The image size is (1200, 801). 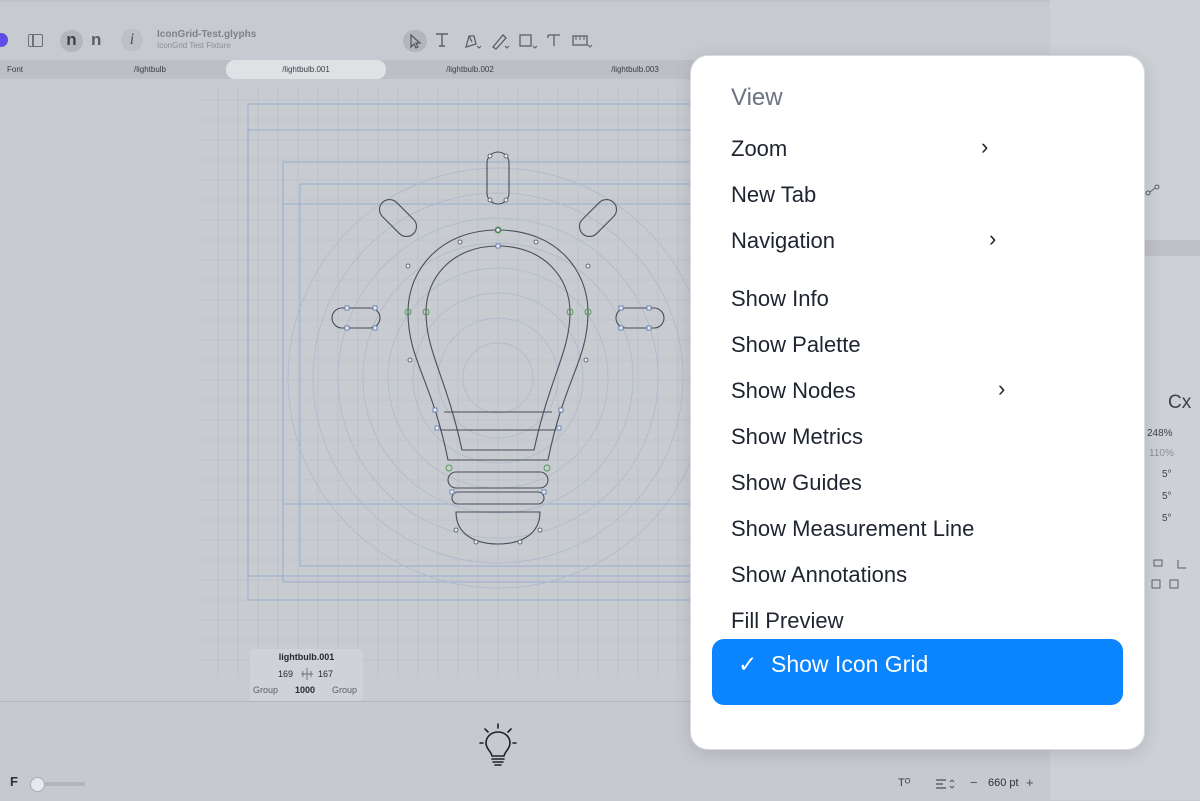 What do you see at coordinates (773, 195) in the screenshot?
I see `menu-item-new-tab: New Tab` at bounding box center [773, 195].